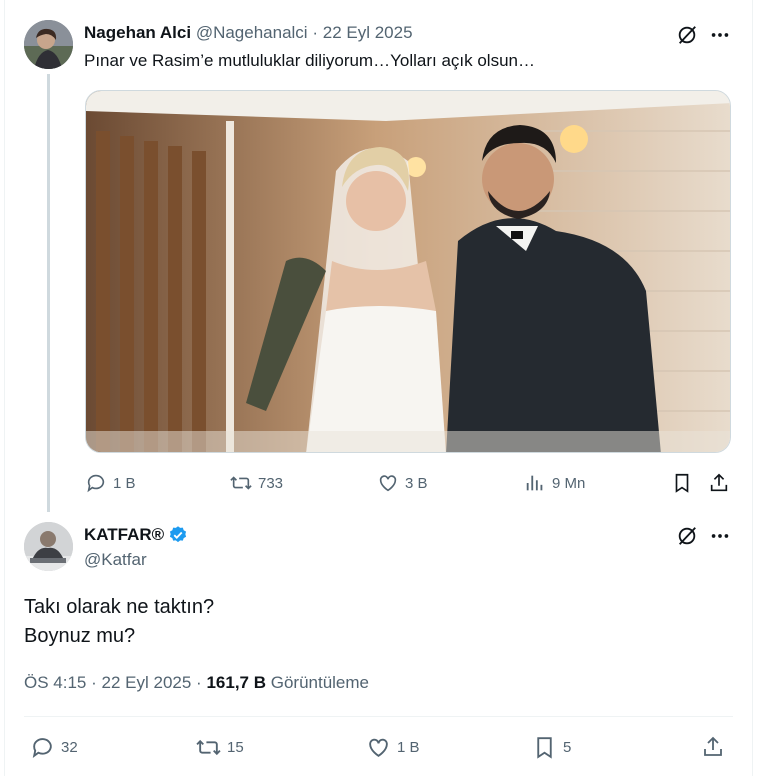 This screenshot has height=776, width=775. What do you see at coordinates (137, 32) in the screenshot?
I see `author-name: Nagehan Alci` at bounding box center [137, 32].